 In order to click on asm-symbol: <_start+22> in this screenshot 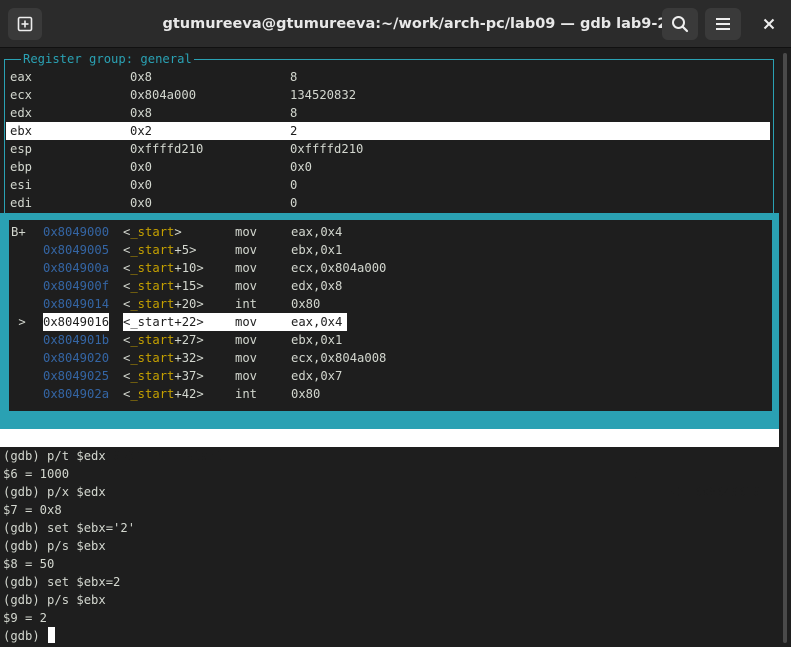, I will do `click(163, 322)`.